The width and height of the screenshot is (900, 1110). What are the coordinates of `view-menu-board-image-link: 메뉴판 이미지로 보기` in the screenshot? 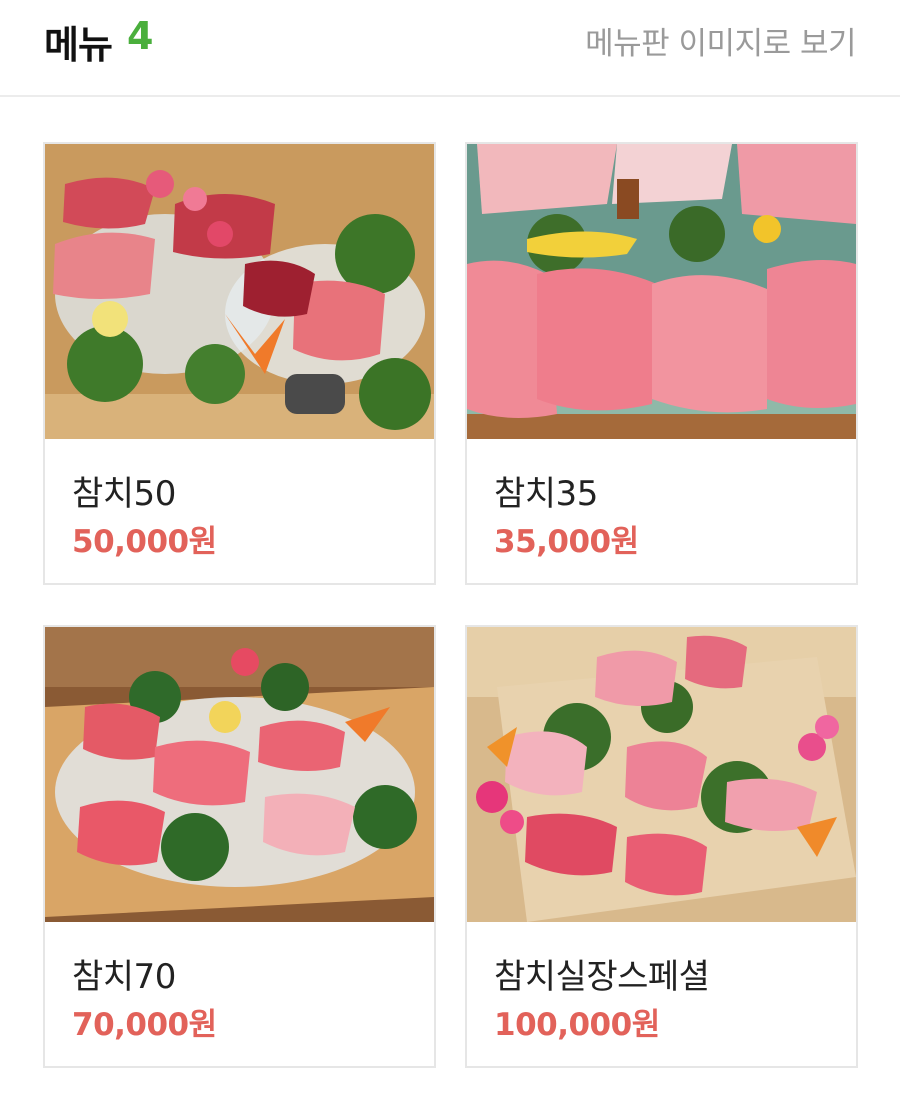 It's located at (720, 40).